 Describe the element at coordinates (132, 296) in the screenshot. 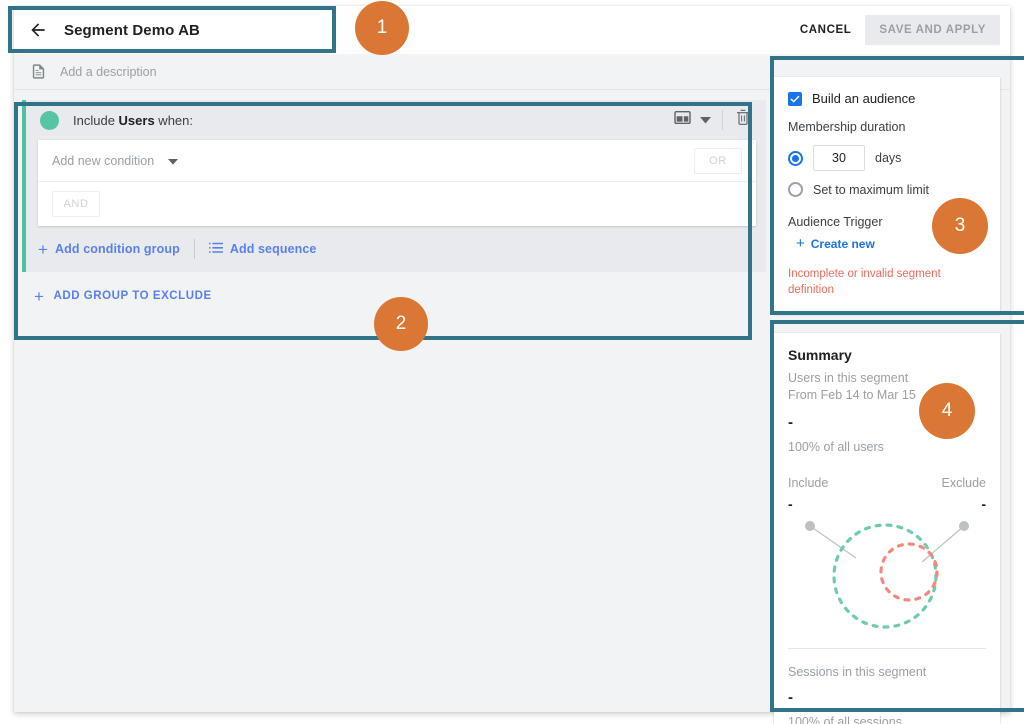

I see `add-group-to-exclude-label: ADD GROUP TO EXCLUDE` at that location.